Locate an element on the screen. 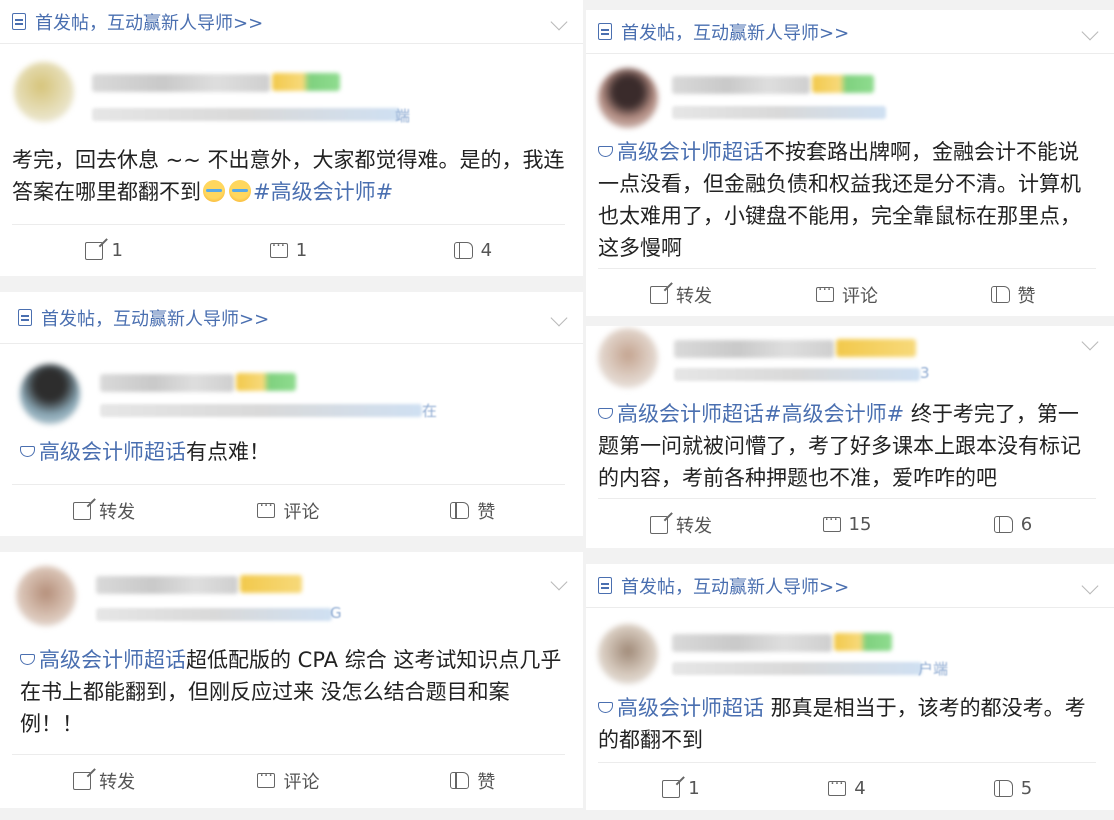 This screenshot has width=1114, height=820. like-button: 4 is located at coordinates (473, 250).